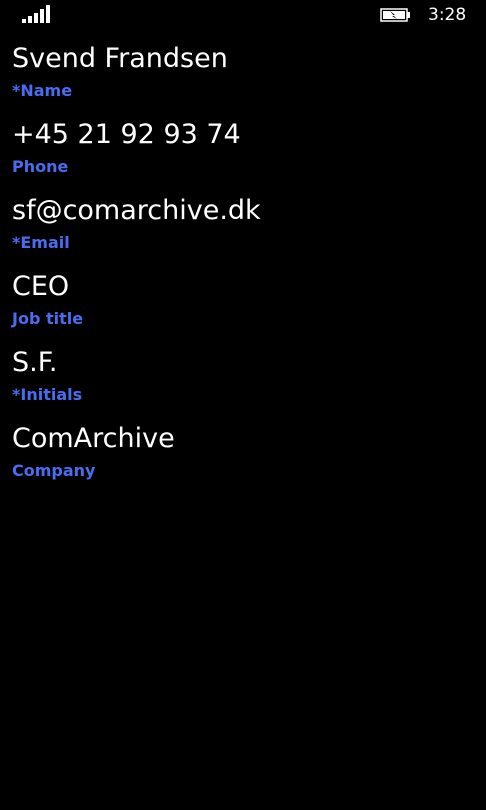  Describe the element at coordinates (243, 304) in the screenshot. I see `job-title-field: CEO Job title` at that location.